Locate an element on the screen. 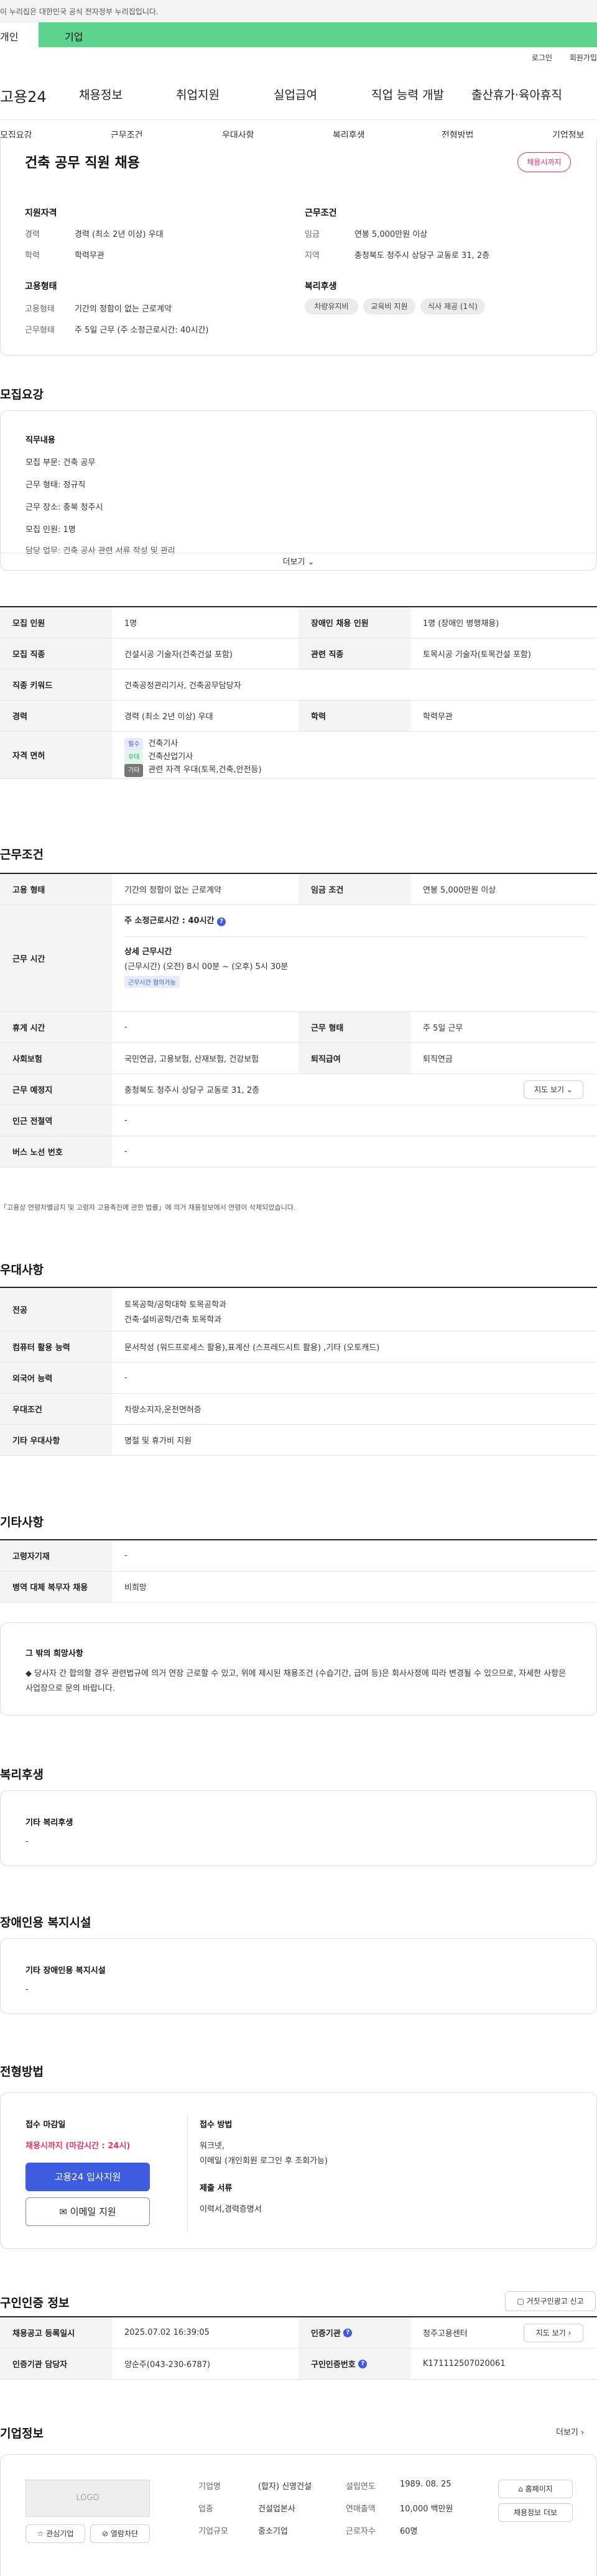 This screenshot has height=2576, width=597. keyword-label: 직종 키워드 is located at coordinates (56, 684).